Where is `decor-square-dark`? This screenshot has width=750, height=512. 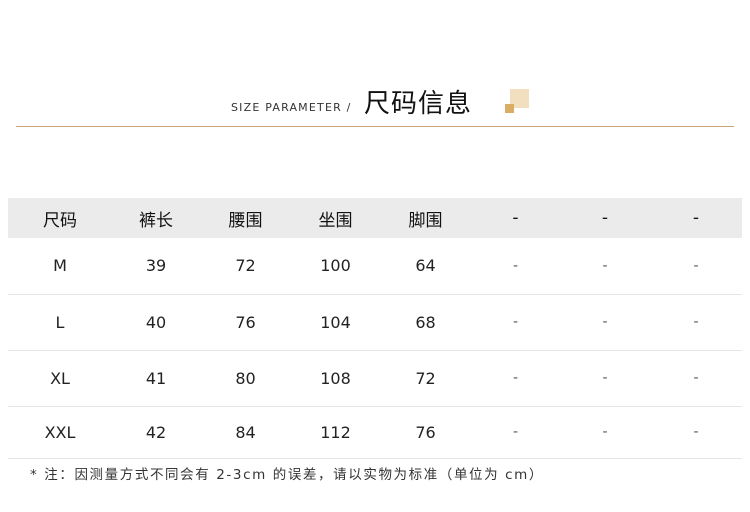 decor-square-dark is located at coordinates (509, 108).